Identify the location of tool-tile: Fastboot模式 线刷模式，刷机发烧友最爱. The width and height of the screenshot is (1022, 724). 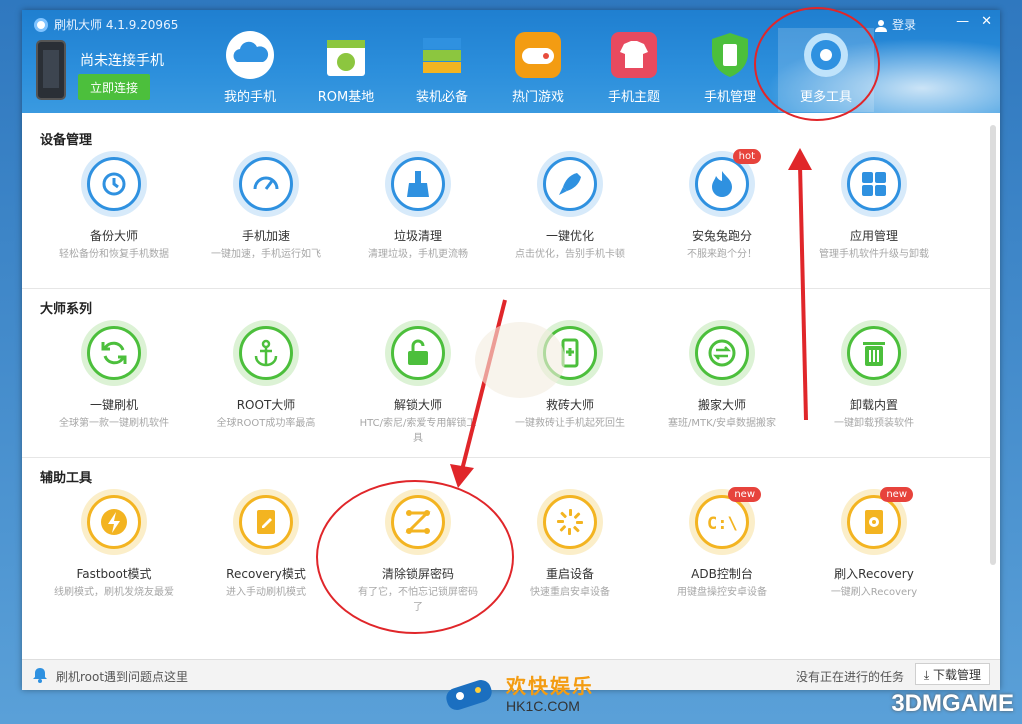
(114, 544).